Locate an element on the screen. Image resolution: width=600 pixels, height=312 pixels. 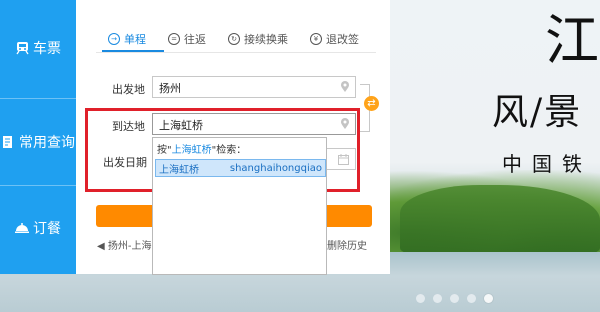
search-hint: 按"上海虹桥"检索： is located at coordinates (201, 148).